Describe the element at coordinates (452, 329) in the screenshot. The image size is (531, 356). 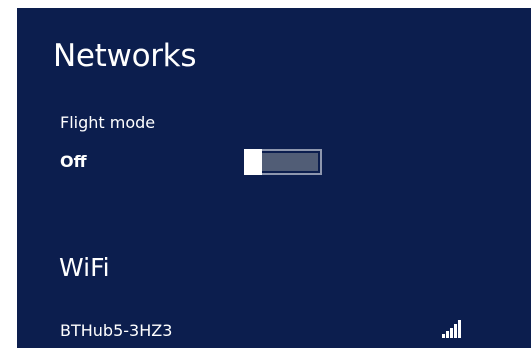
I see `wifi-signal-icon` at that location.